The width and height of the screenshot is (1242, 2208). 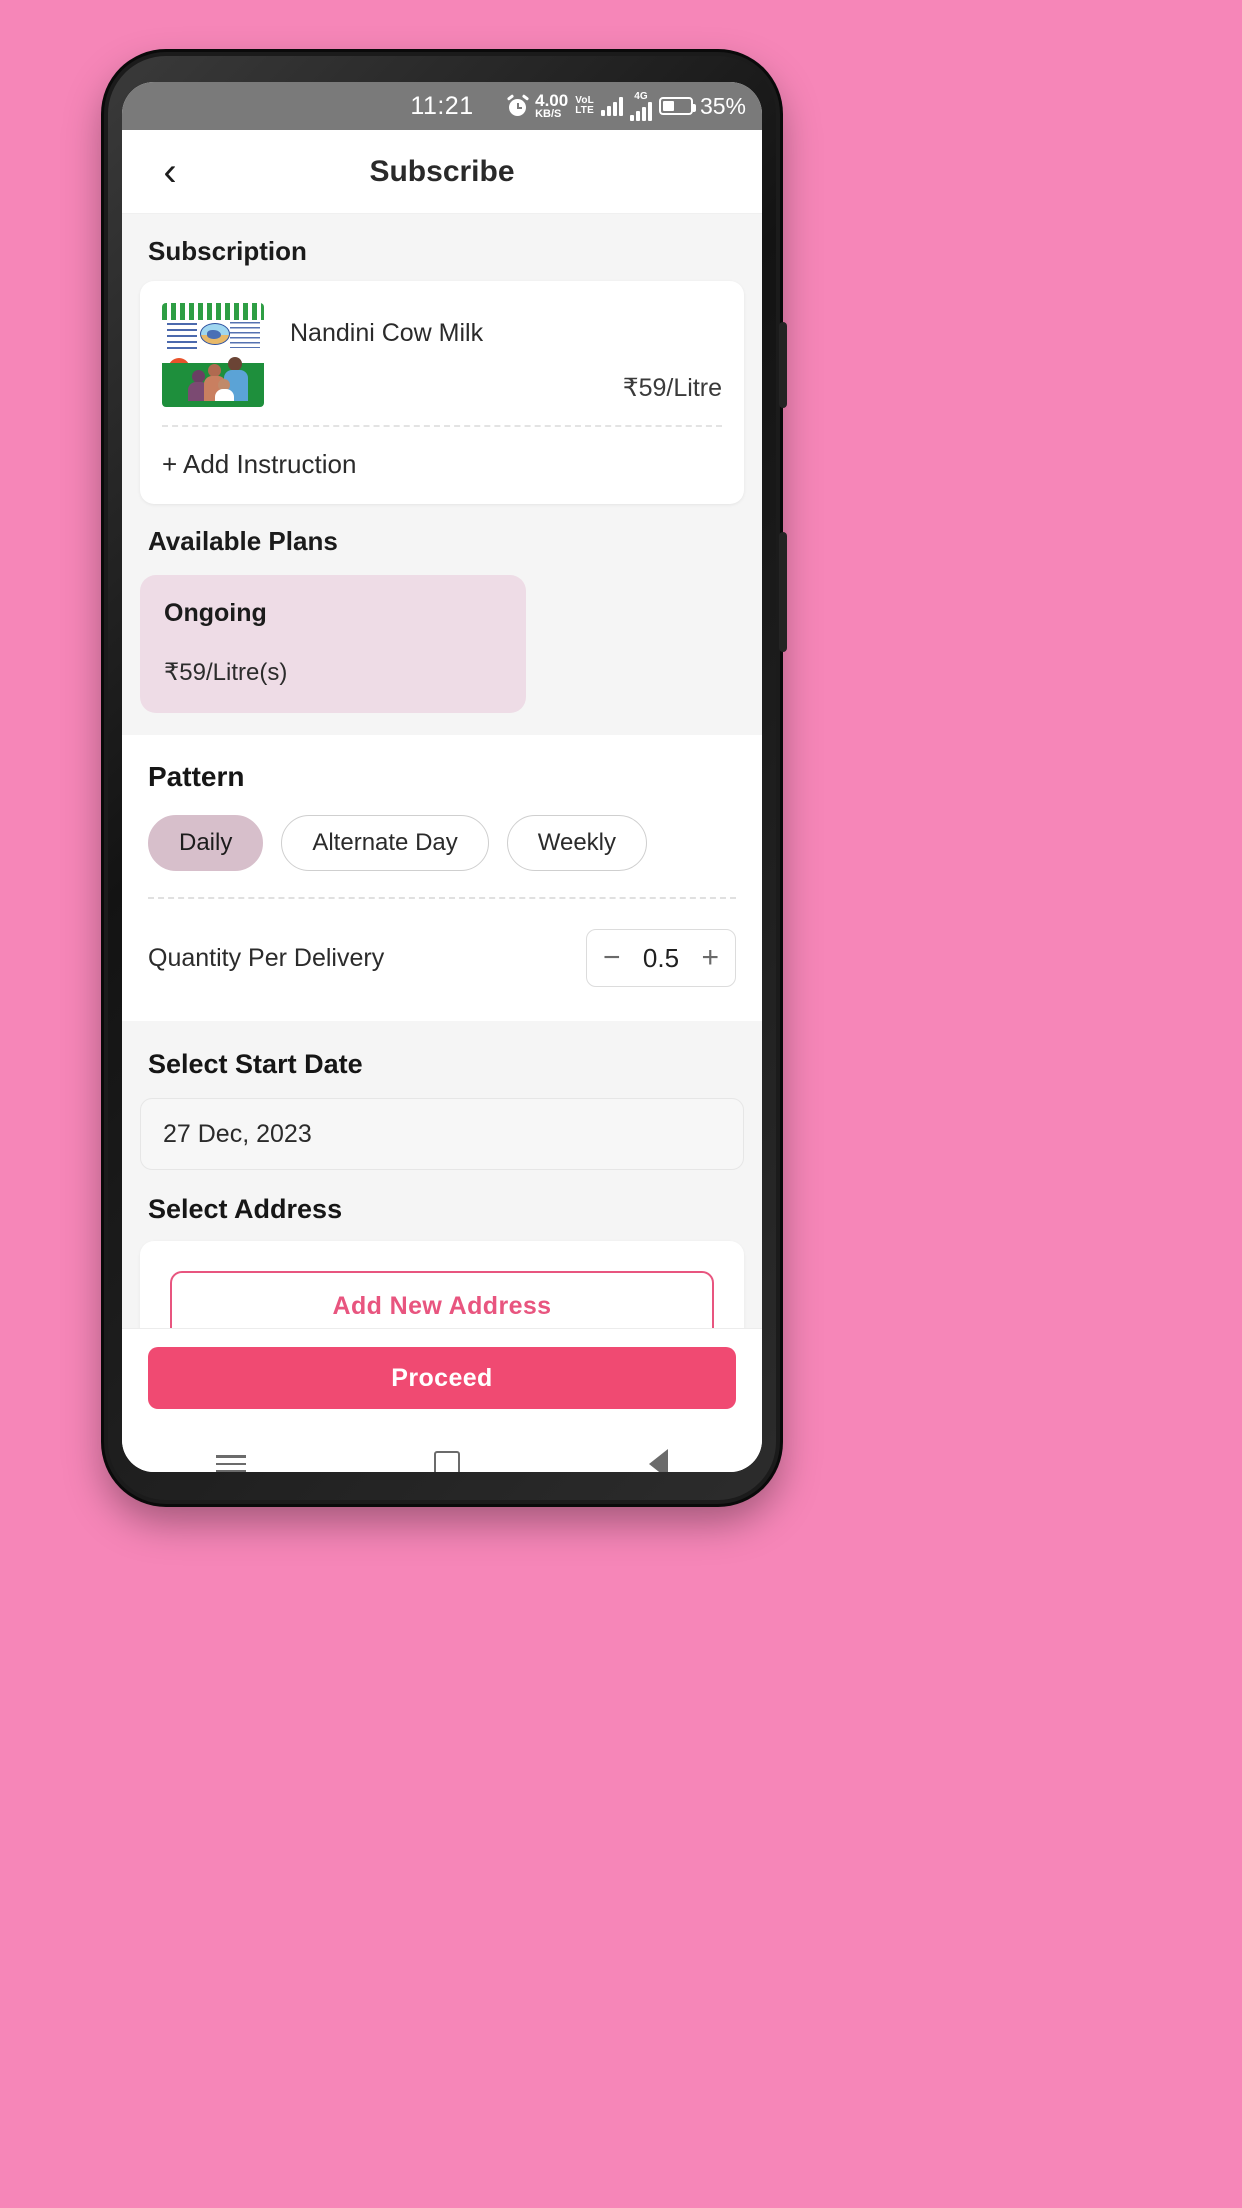 What do you see at coordinates (552, 100) in the screenshot?
I see `data-speed-value: 4.00` at bounding box center [552, 100].